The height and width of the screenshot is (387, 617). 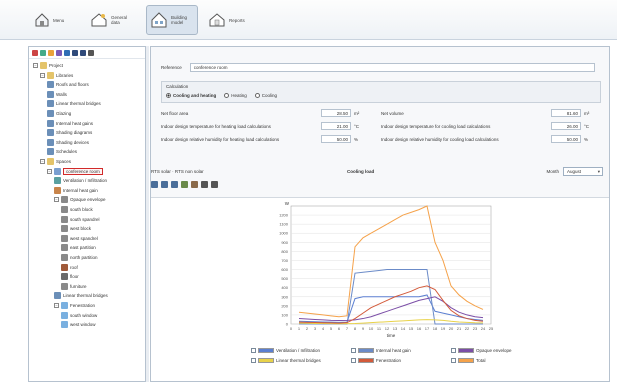 I want to click on radio-empty-icon, so click(x=227, y=95).